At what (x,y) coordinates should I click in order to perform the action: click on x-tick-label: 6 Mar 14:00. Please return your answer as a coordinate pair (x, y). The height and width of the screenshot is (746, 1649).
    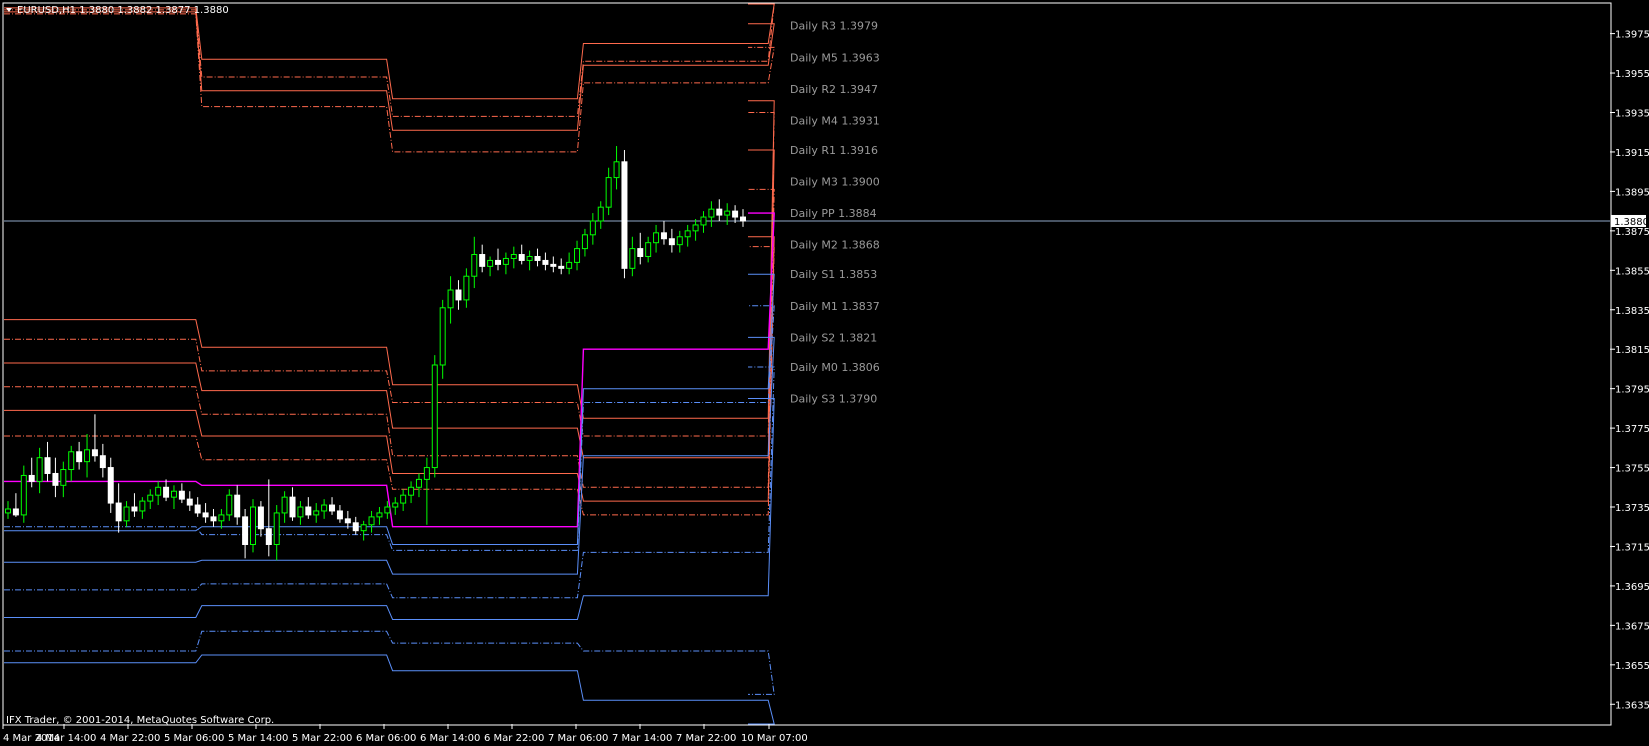
    Looking at the image, I should click on (450, 738).